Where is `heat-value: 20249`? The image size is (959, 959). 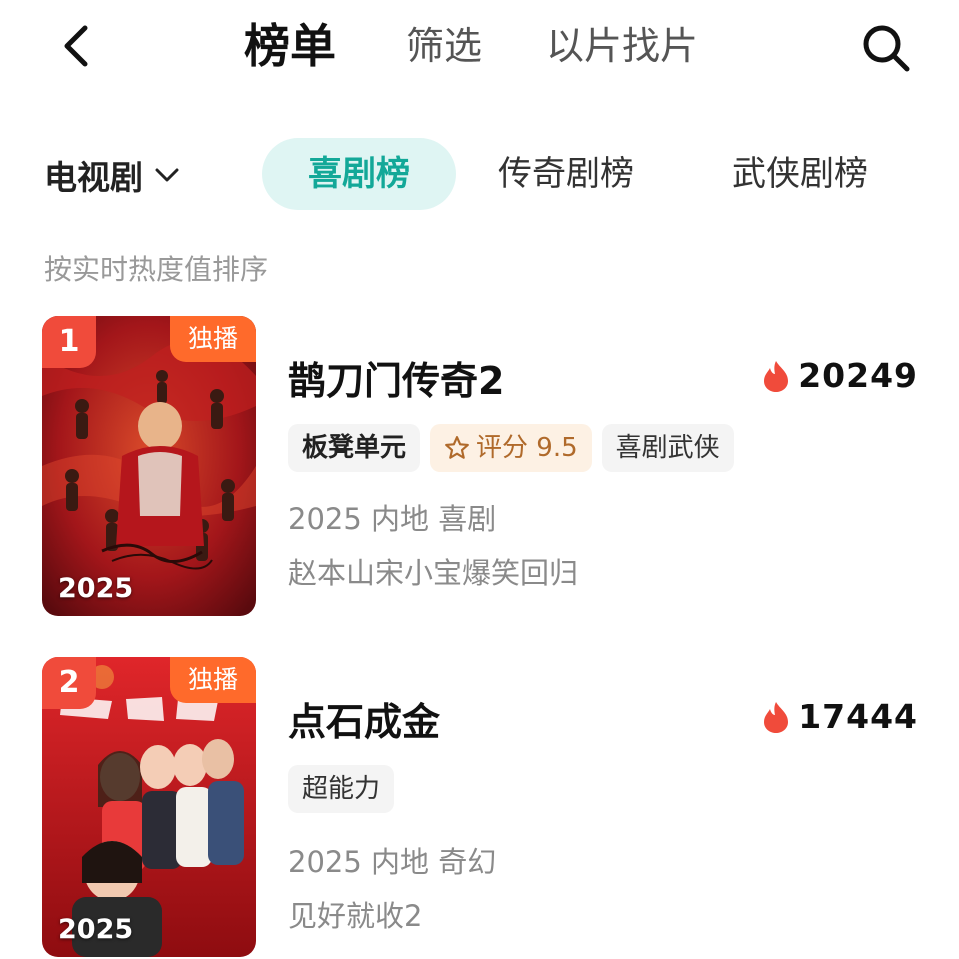 heat-value: 20249 is located at coordinates (858, 375).